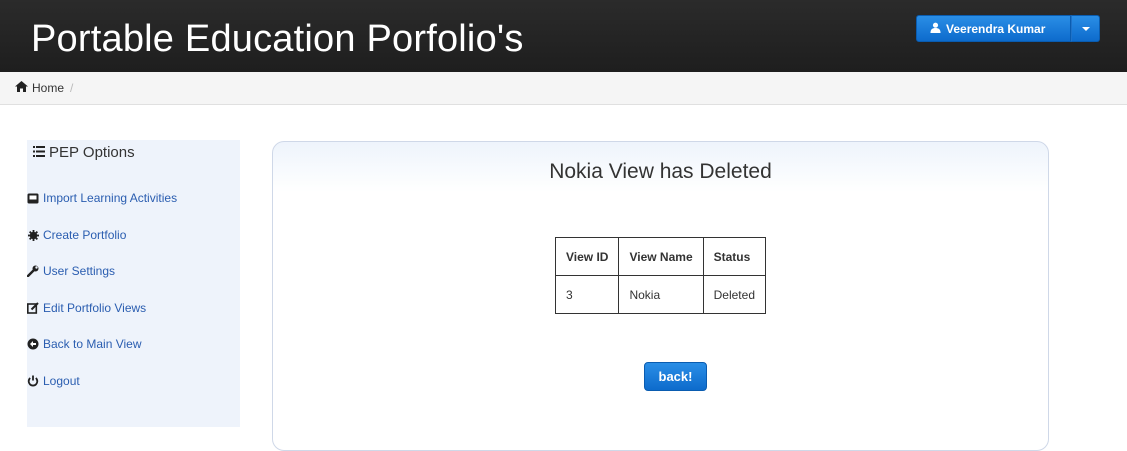  Describe the element at coordinates (61, 381) in the screenshot. I see `sidebar-item-label: Logout` at that location.